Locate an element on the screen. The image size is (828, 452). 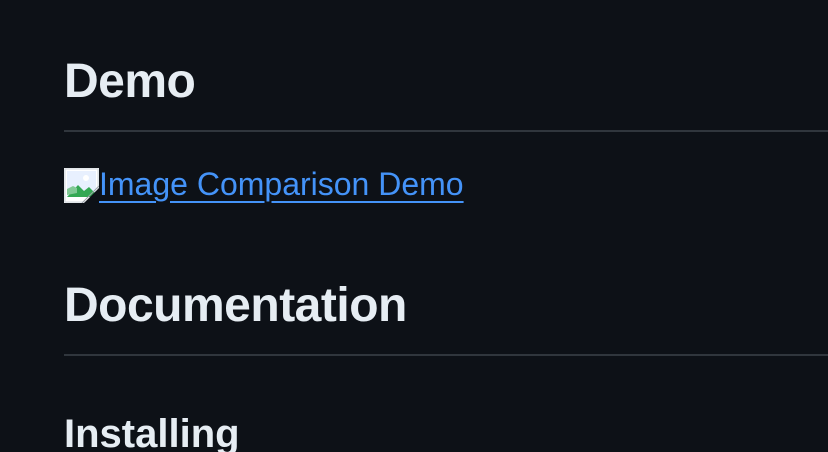
documentation-heading: Documentation is located at coordinates (235, 305).